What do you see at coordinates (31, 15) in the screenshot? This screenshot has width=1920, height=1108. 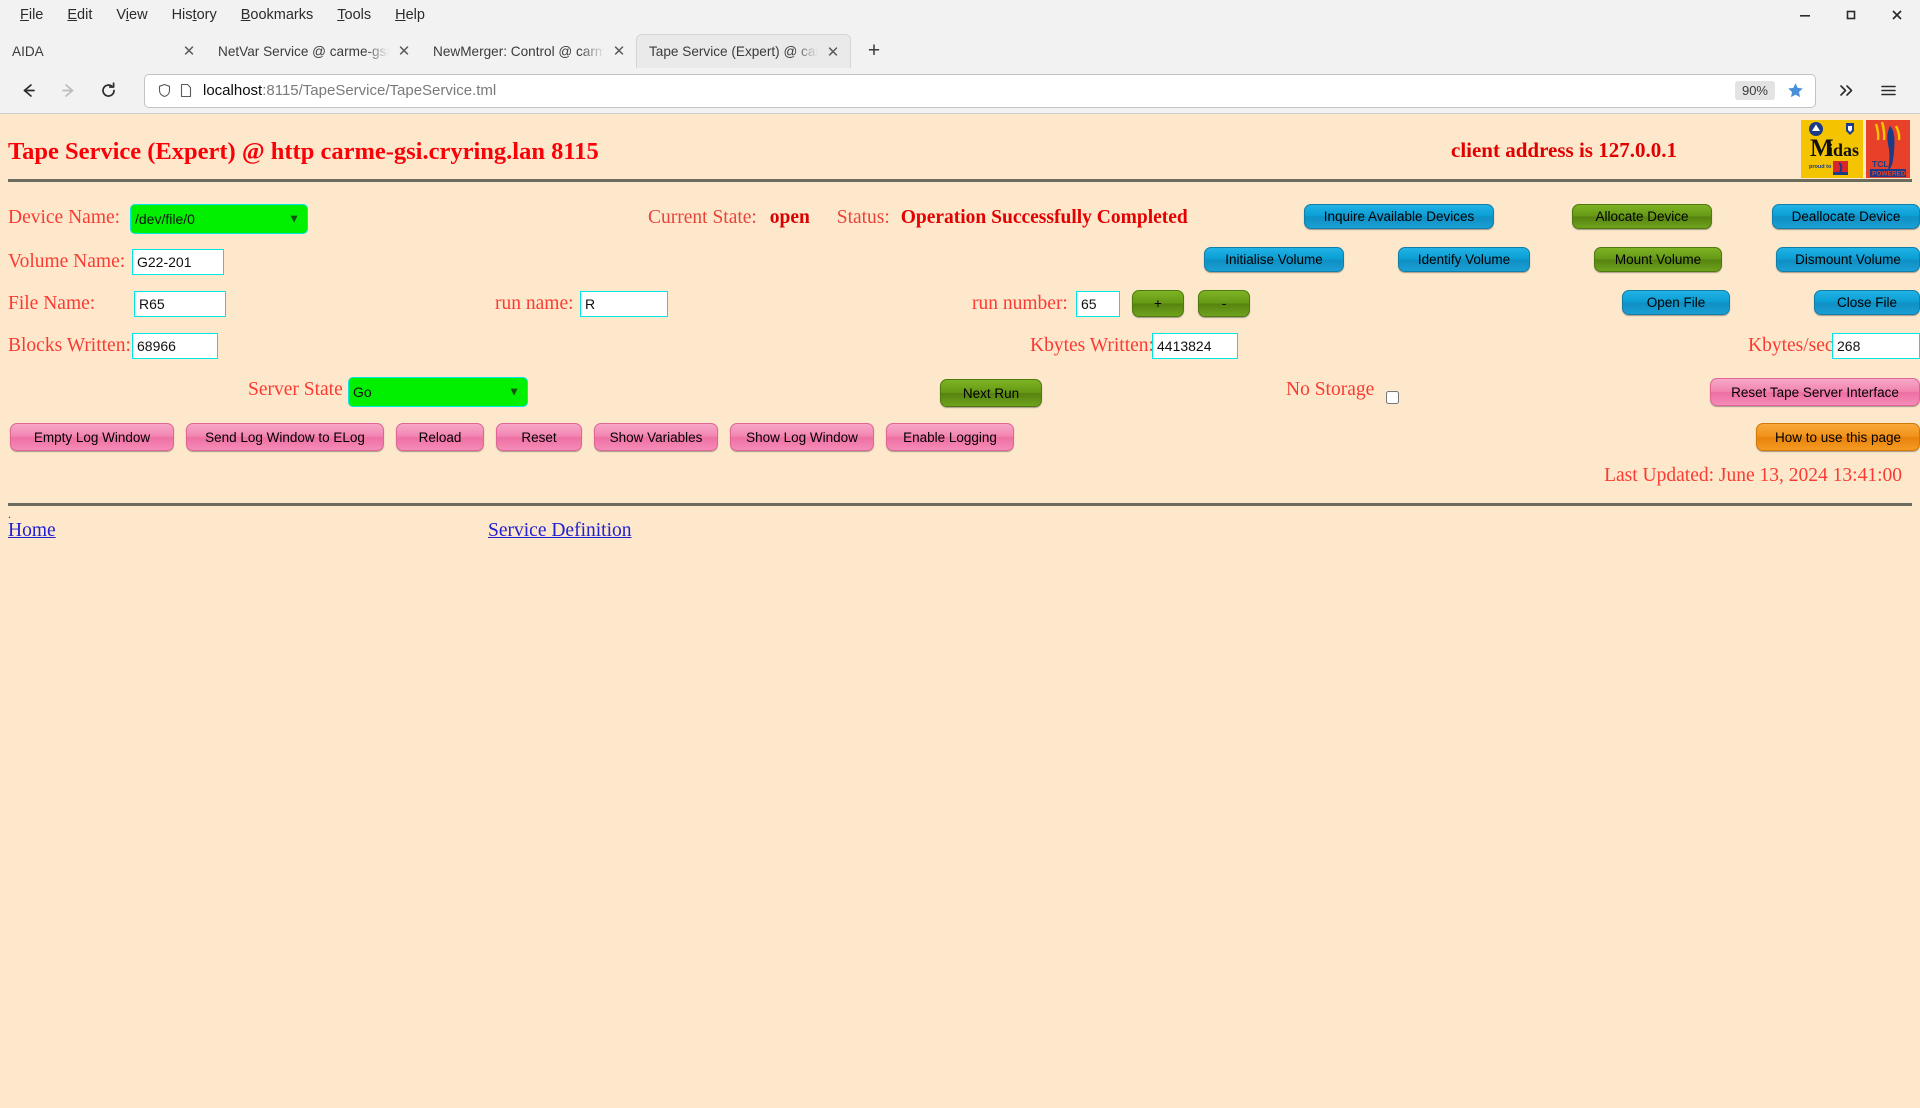 I see `menu-file: File` at bounding box center [31, 15].